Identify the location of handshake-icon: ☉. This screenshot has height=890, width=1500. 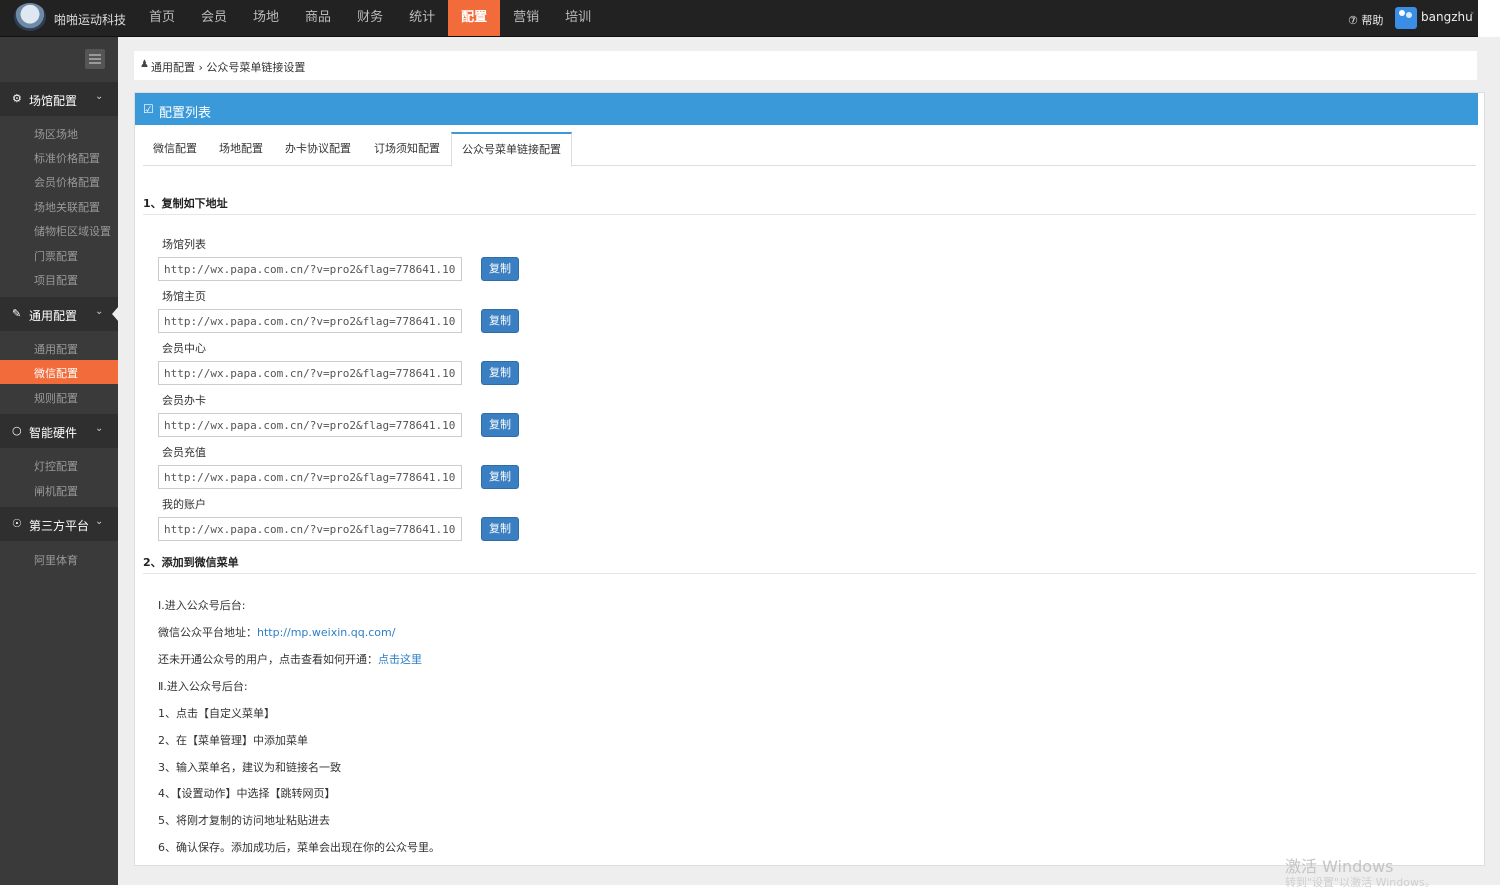
(17, 523).